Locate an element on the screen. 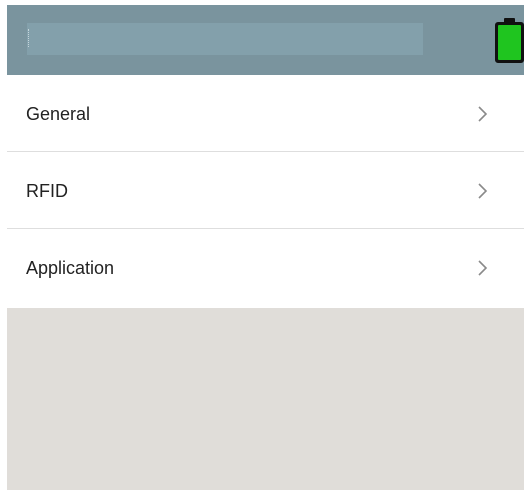 The width and height of the screenshot is (524, 490). battery-icon is located at coordinates (509, 40).